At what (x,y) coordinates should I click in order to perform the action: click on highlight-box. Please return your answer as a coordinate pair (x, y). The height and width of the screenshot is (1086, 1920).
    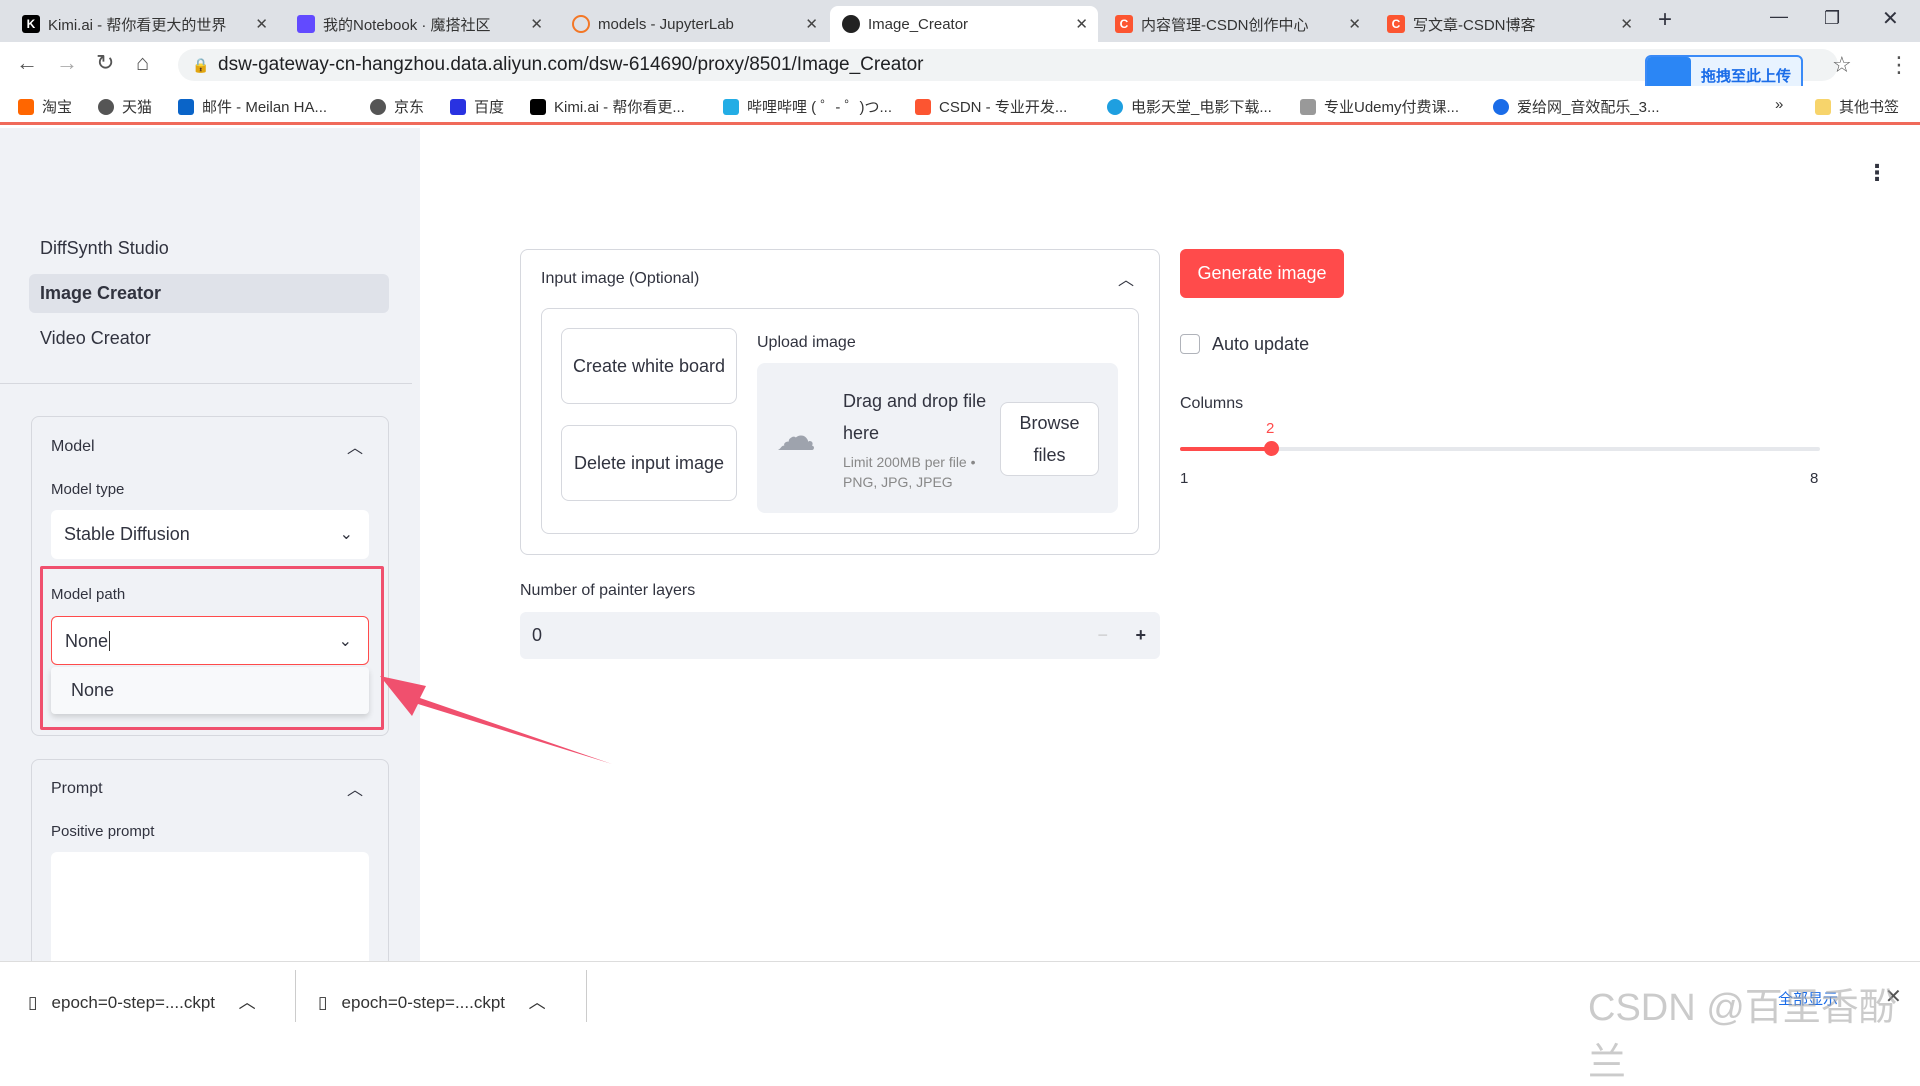
    Looking at the image, I should click on (212, 648).